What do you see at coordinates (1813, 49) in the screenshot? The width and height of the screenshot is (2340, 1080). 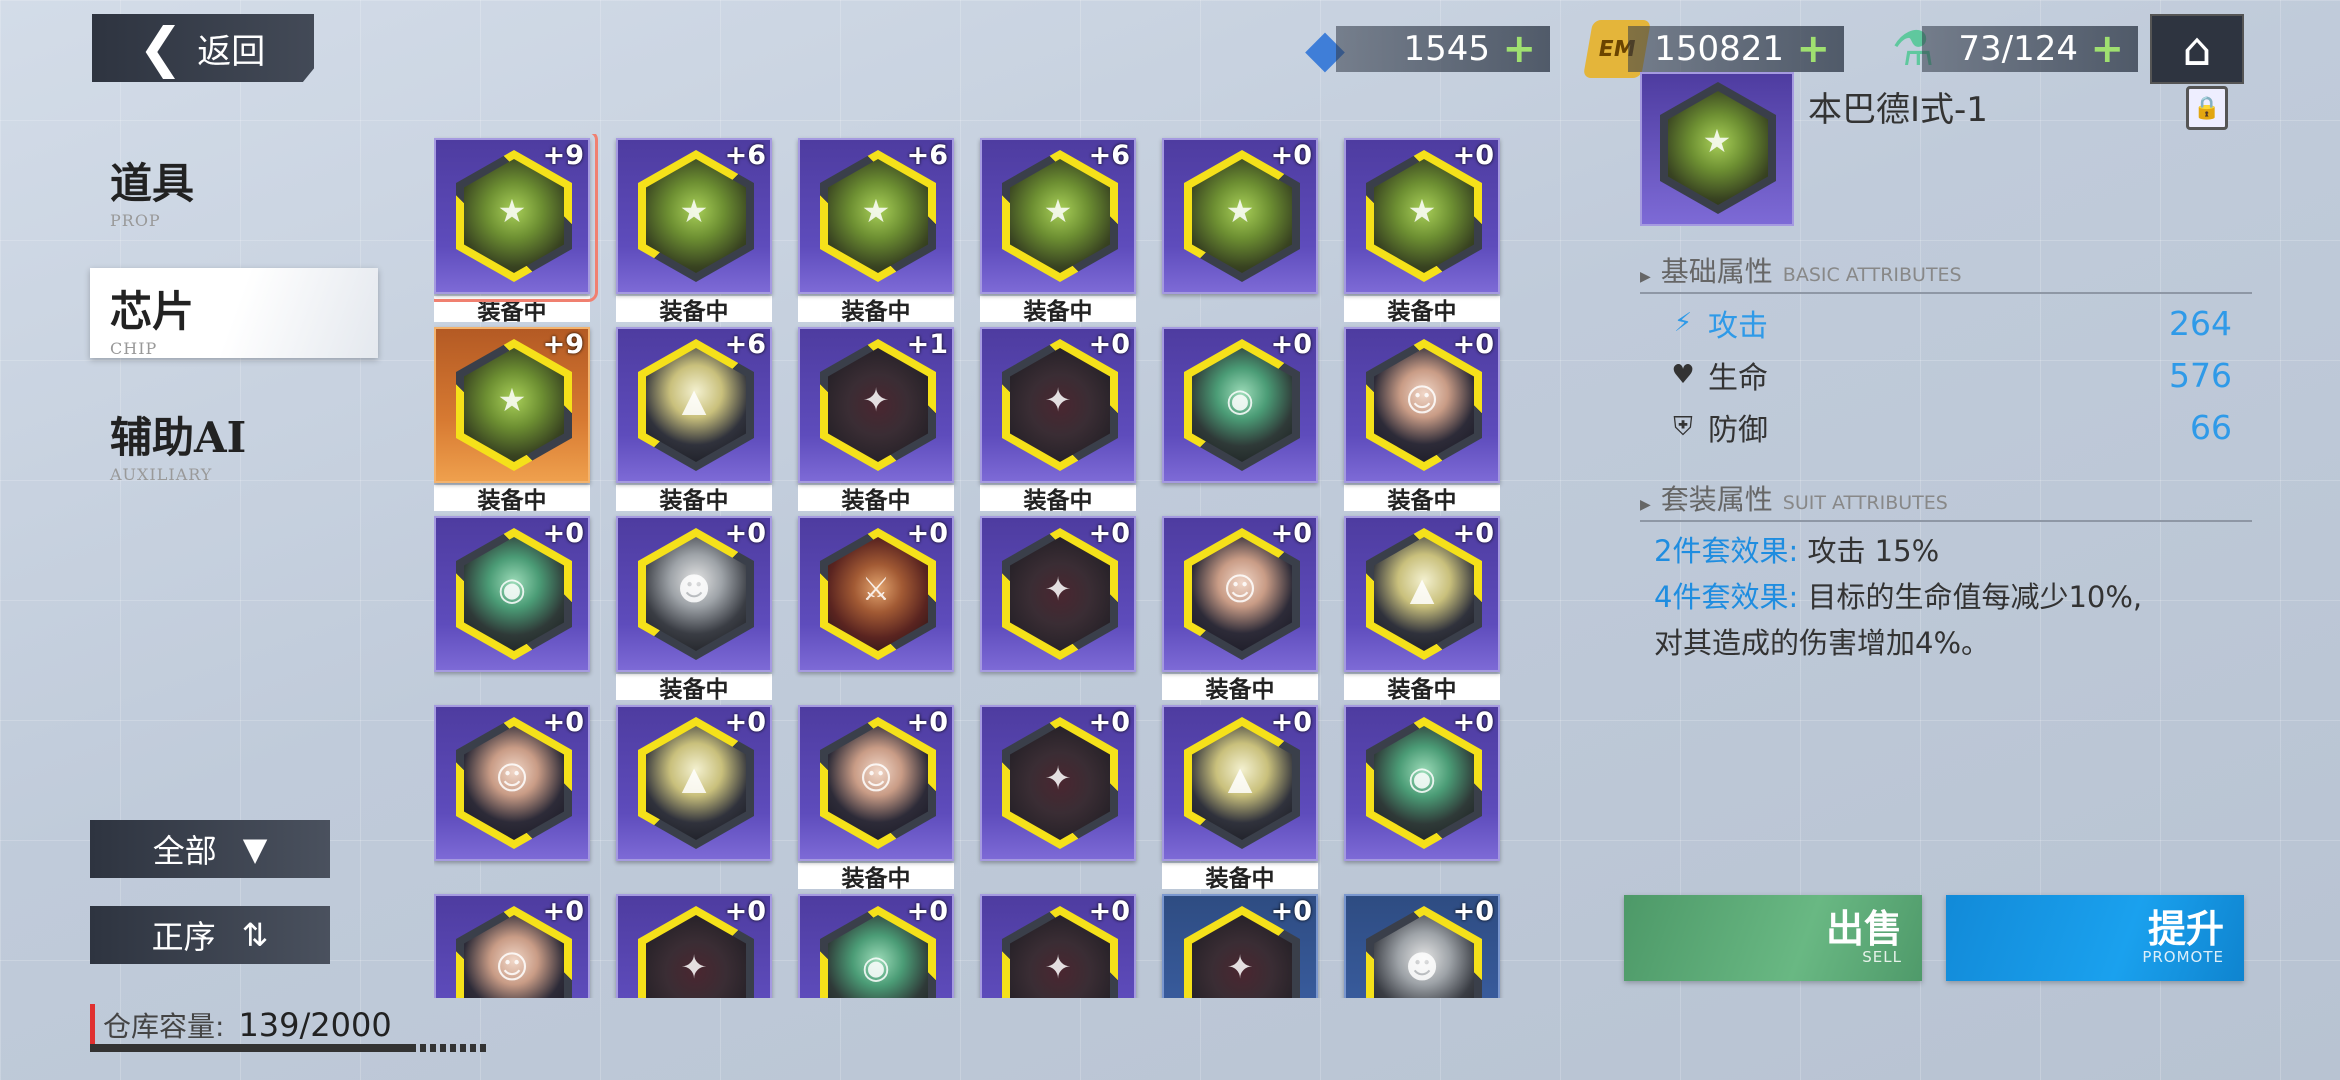 I see `add-em-coin-button: +` at bounding box center [1813, 49].